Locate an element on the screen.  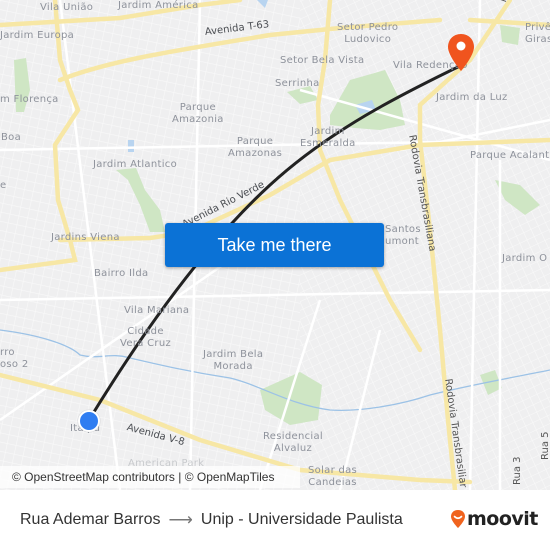
label-jardim-atlantico: Jardim Atlantico is located at coordinates (135, 164).